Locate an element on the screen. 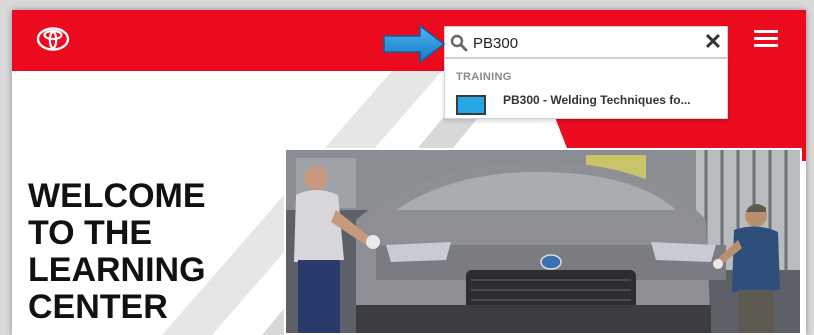  search-box: ✕ is located at coordinates (586, 42).